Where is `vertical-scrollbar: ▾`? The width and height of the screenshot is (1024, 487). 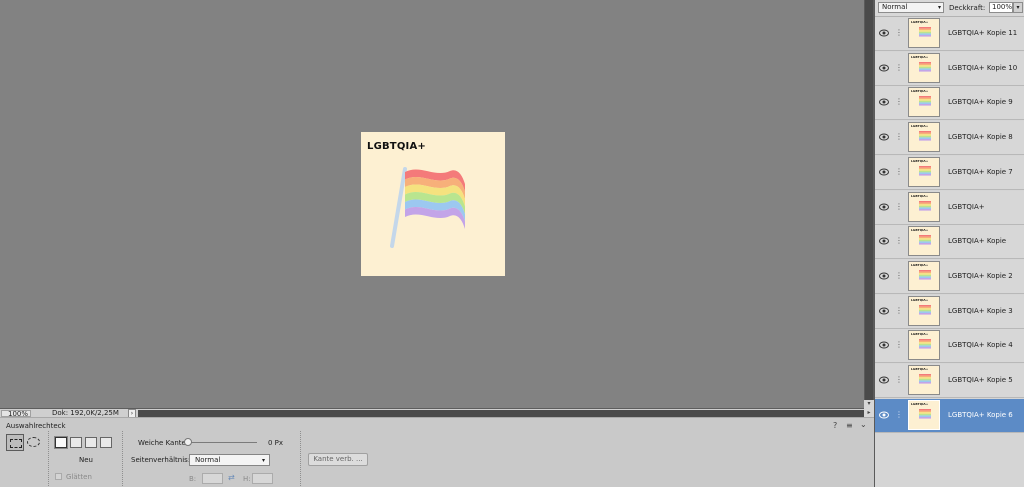
vertical-scrollbar: ▾ is located at coordinates (869, 204).